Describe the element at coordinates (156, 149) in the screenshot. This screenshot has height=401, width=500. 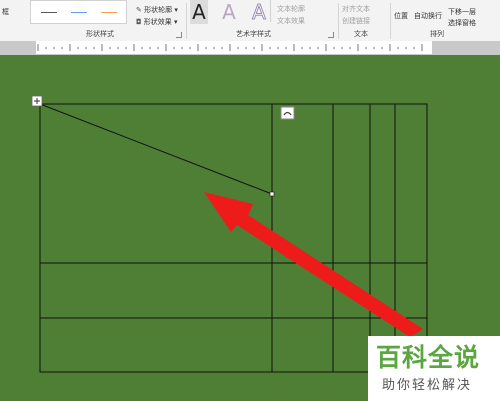
I see `diagonal-line` at that location.